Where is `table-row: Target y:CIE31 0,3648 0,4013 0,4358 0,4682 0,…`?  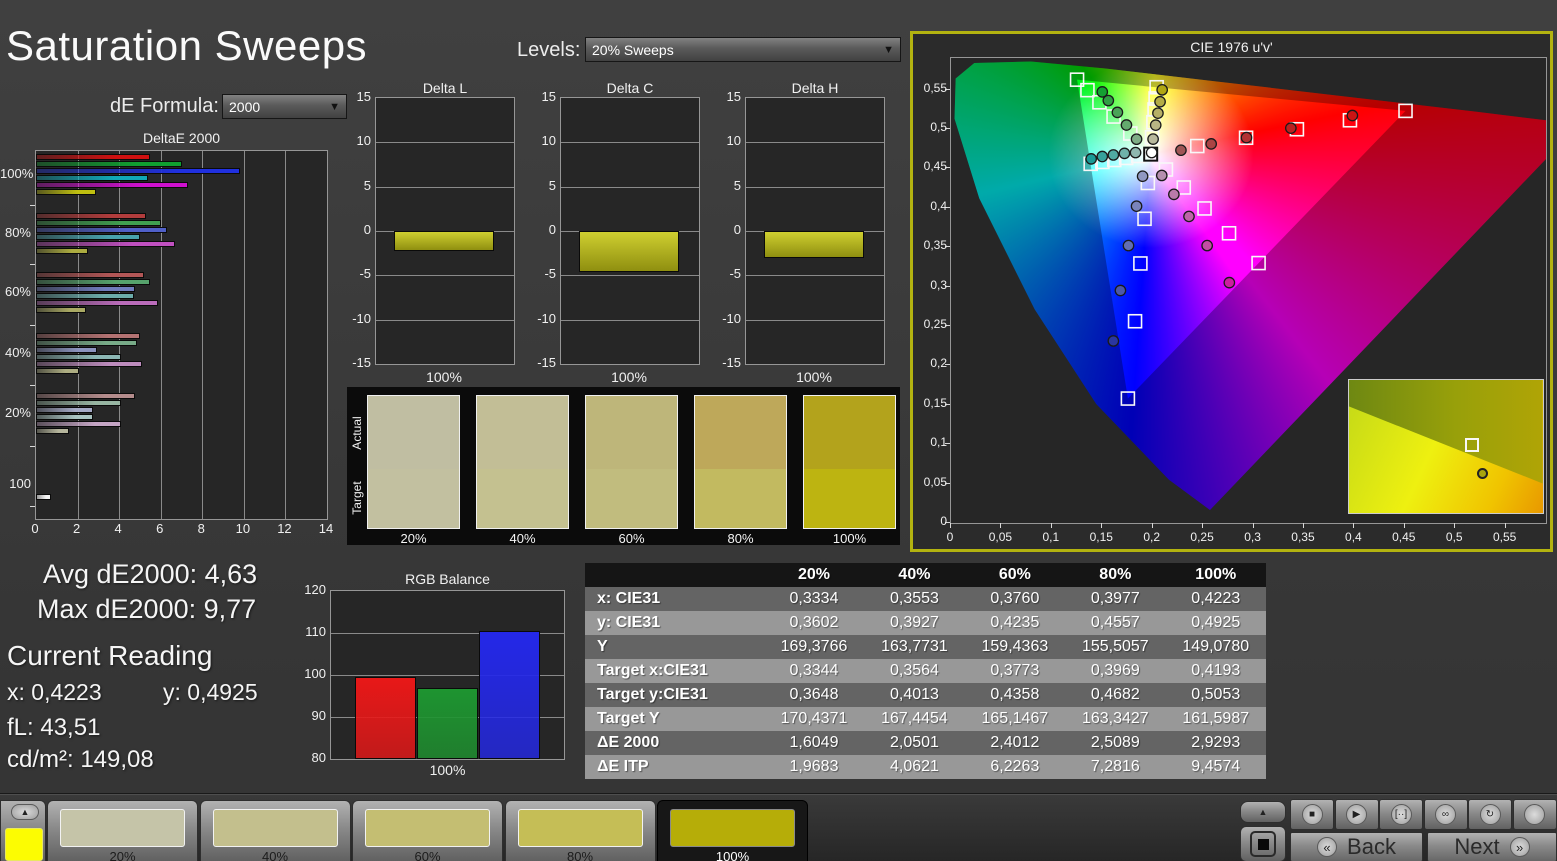 table-row: Target y:CIE31 0,3648 0,4013 0,4358 0,4682 0,… is located at coordinates (925, 695).